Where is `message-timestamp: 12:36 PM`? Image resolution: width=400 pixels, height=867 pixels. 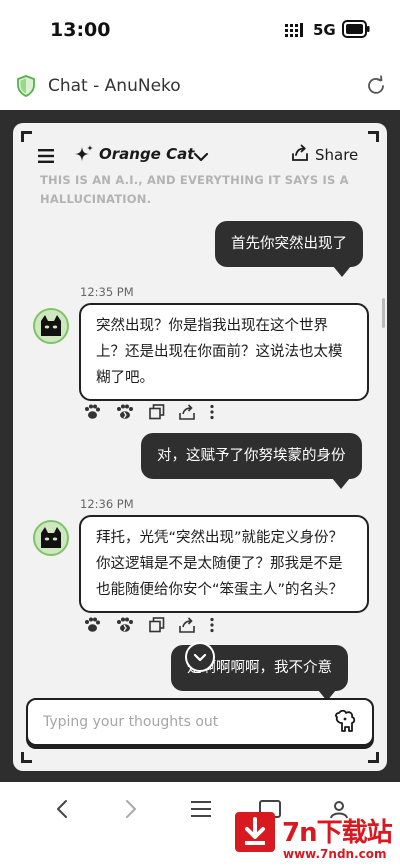 message-timestamp: 12:36 PM is located at coordinates (107, 504).